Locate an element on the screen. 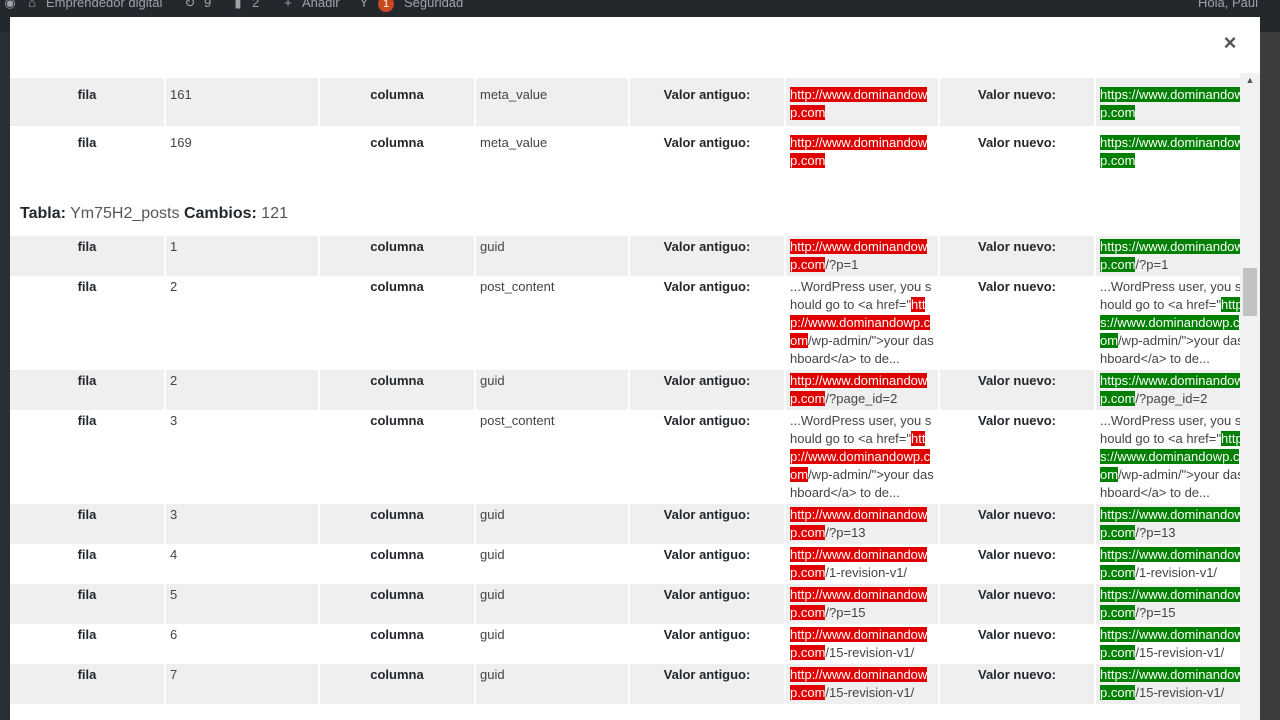 This screenshot has height=720, width=1280. column-name: post_content is located at coordinates (552, 457).